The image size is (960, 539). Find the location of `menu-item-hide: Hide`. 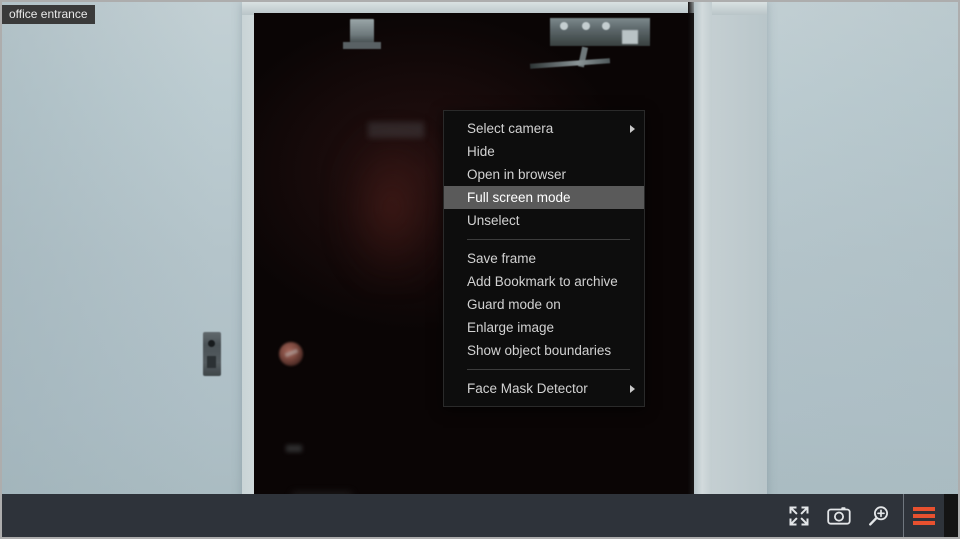

menu-item-hide: Hide is located at coordinates (544, 151).